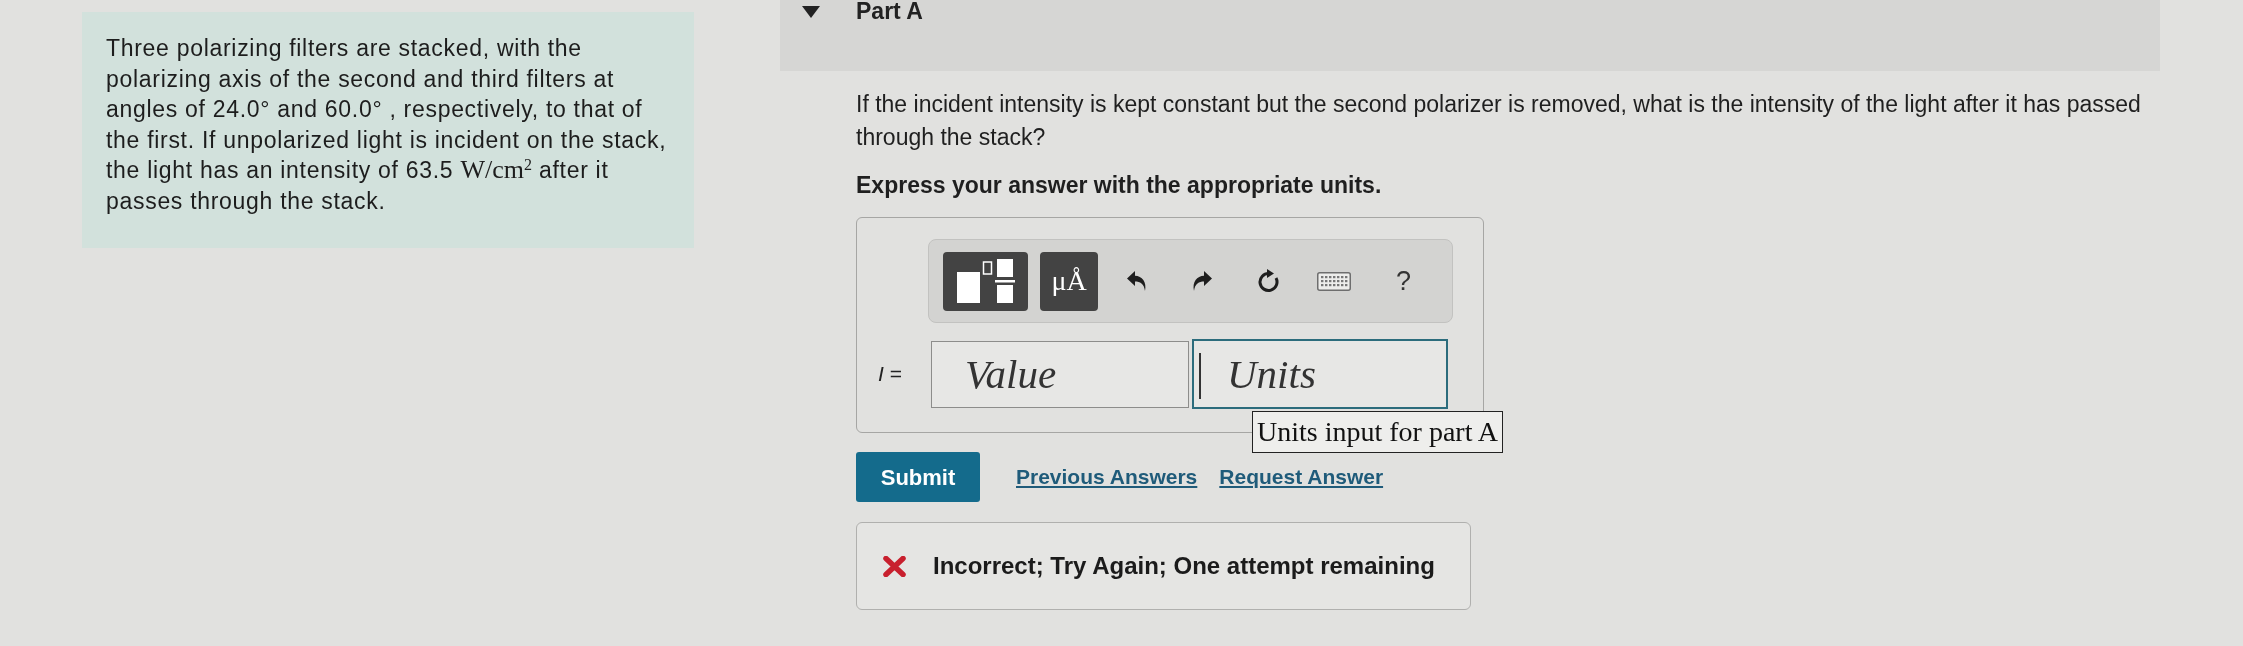 The height and width of the screenshot is (646, 2243). Describe the element at coordinates (1268, 281) in the screenshot. I see `reset-icon` at that location.